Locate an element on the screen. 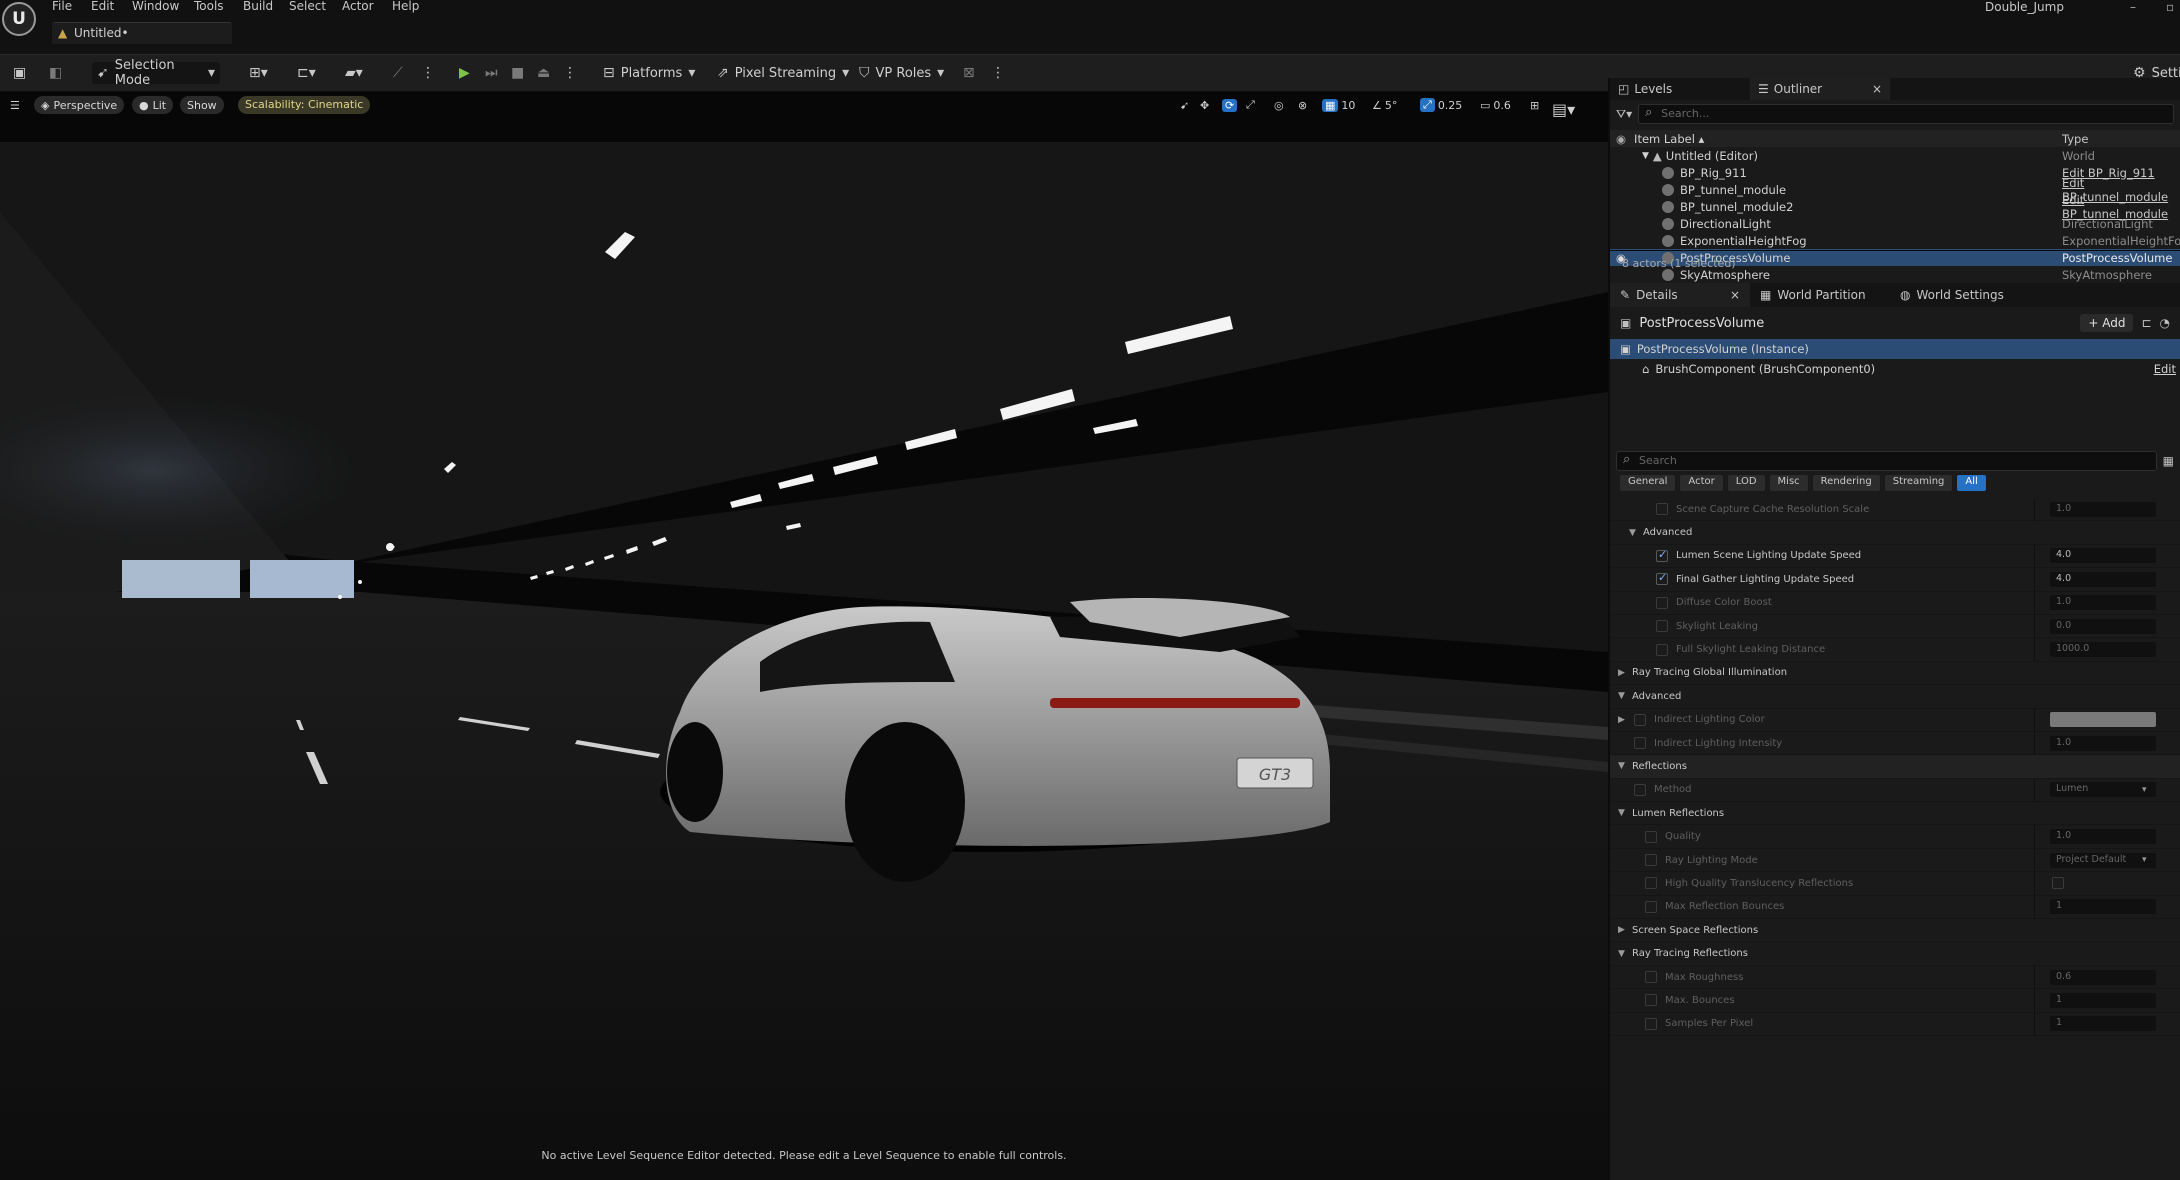 This screenshot has width=2180, height=1180. property-row: Quality 1.0 is located at coordinates (1895, 837).